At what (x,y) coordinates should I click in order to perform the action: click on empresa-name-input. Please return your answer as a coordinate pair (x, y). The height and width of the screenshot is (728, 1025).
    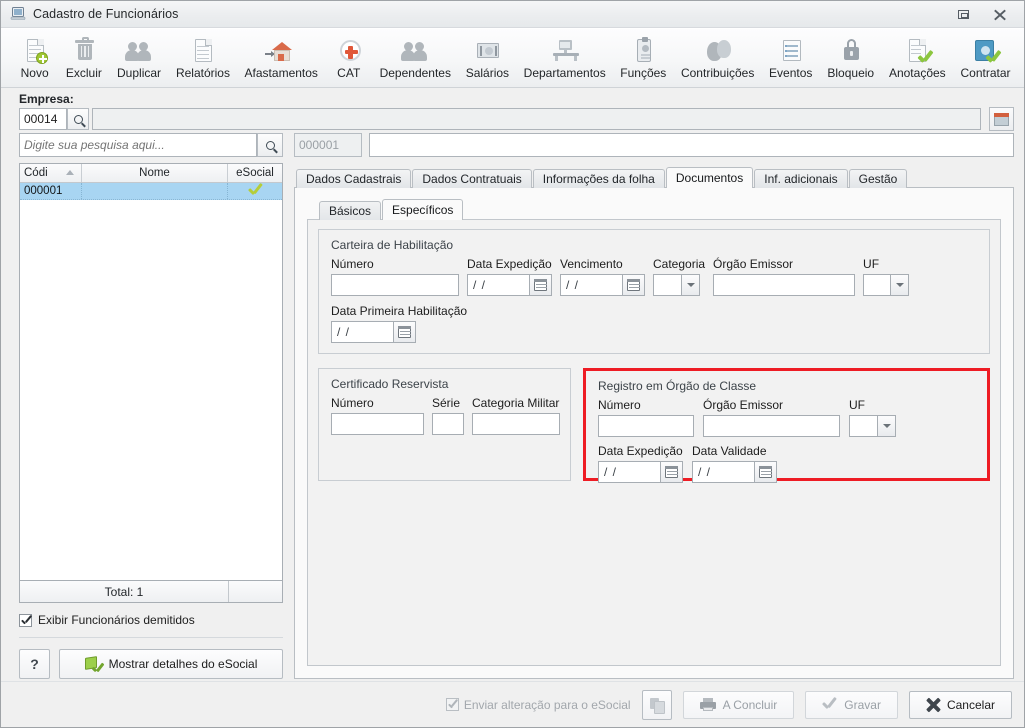
    Looking at the image, I should click on (536, 119).